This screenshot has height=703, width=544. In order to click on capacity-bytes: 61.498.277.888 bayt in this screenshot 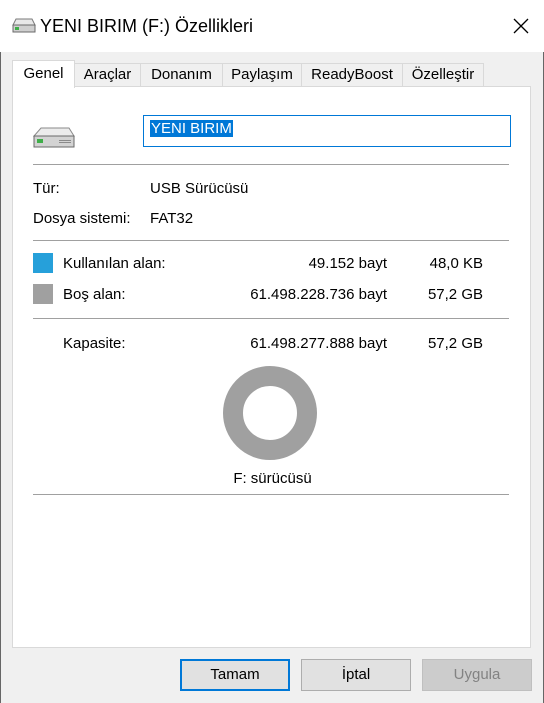, I will do `click(318, 343)`.